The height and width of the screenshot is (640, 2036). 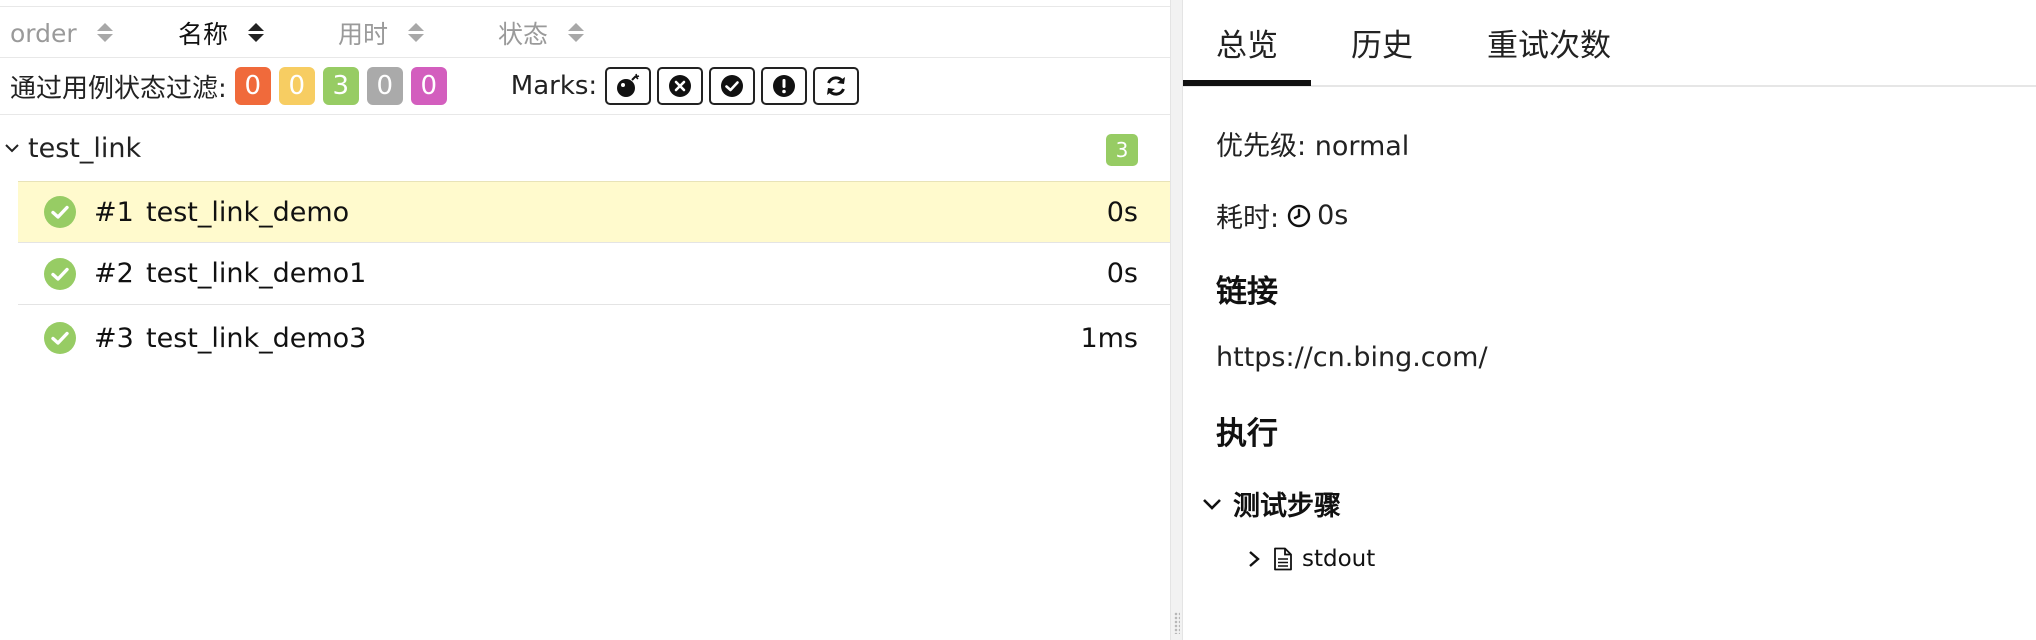 I want to click on refresh-icon, so click(x=836, y=86).